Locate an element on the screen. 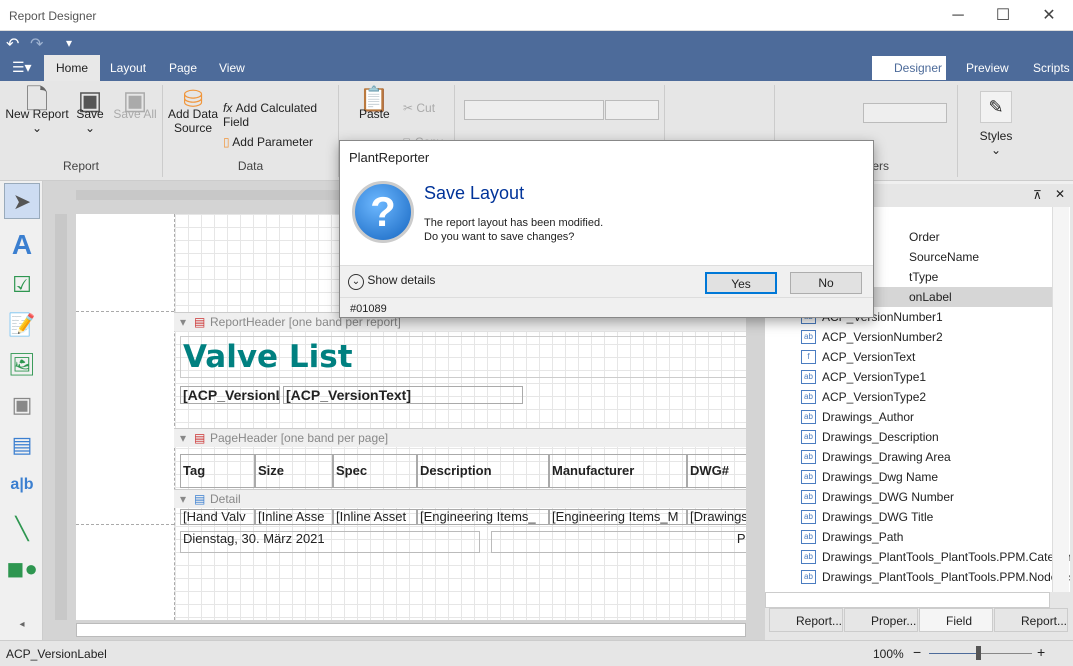 This screenshot has width=1073, height=666. field-list-item: ab Drawings_Author is located at coordinates (926, 417).